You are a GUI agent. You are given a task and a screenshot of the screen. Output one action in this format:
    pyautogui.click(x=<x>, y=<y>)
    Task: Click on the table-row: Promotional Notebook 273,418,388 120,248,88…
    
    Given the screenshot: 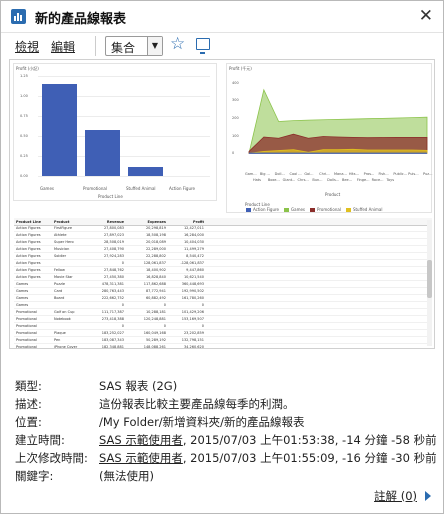 What is the action you would take?
    pyautogui.click(x=223, y=319)
    